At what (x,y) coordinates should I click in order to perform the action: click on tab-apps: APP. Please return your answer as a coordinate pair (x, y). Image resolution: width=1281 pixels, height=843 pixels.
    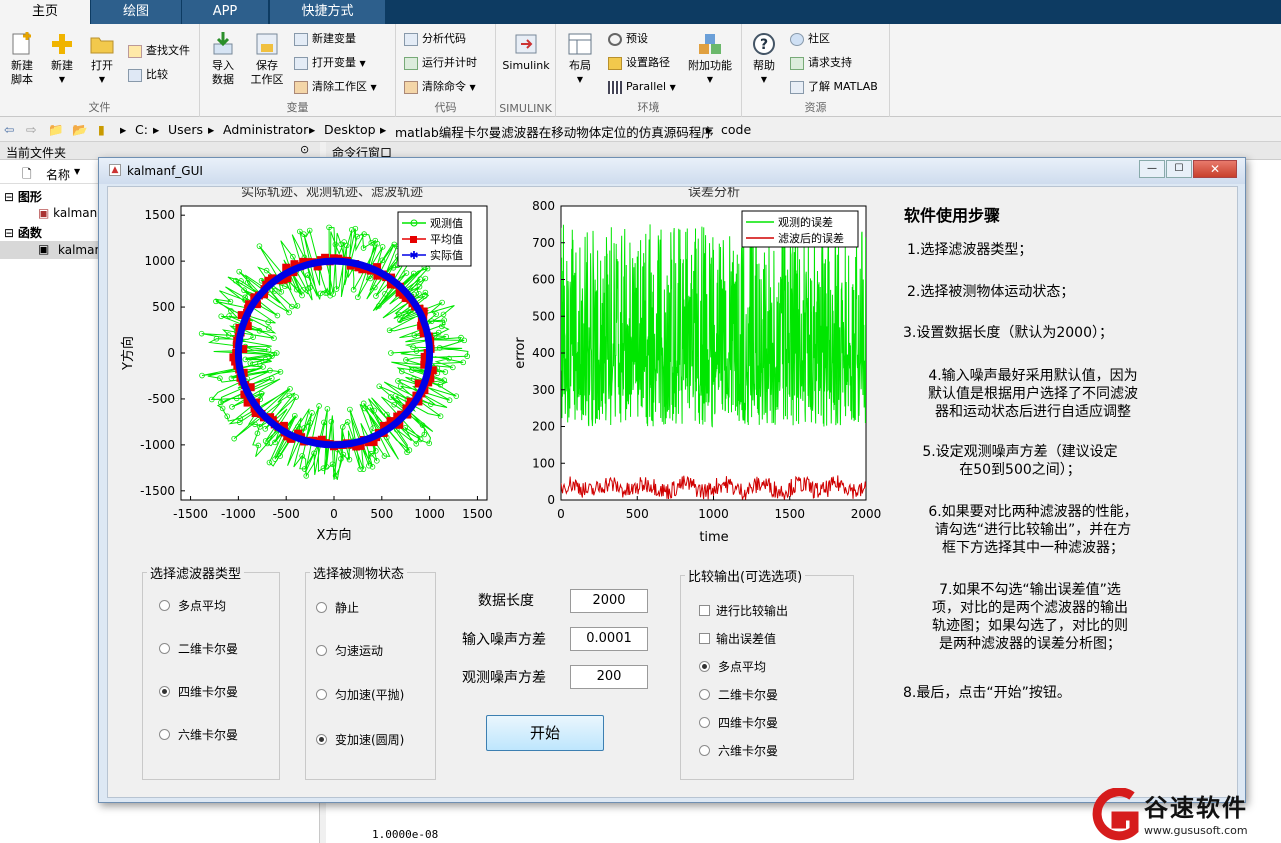
    Looking at the image, I should click on (225, 12).